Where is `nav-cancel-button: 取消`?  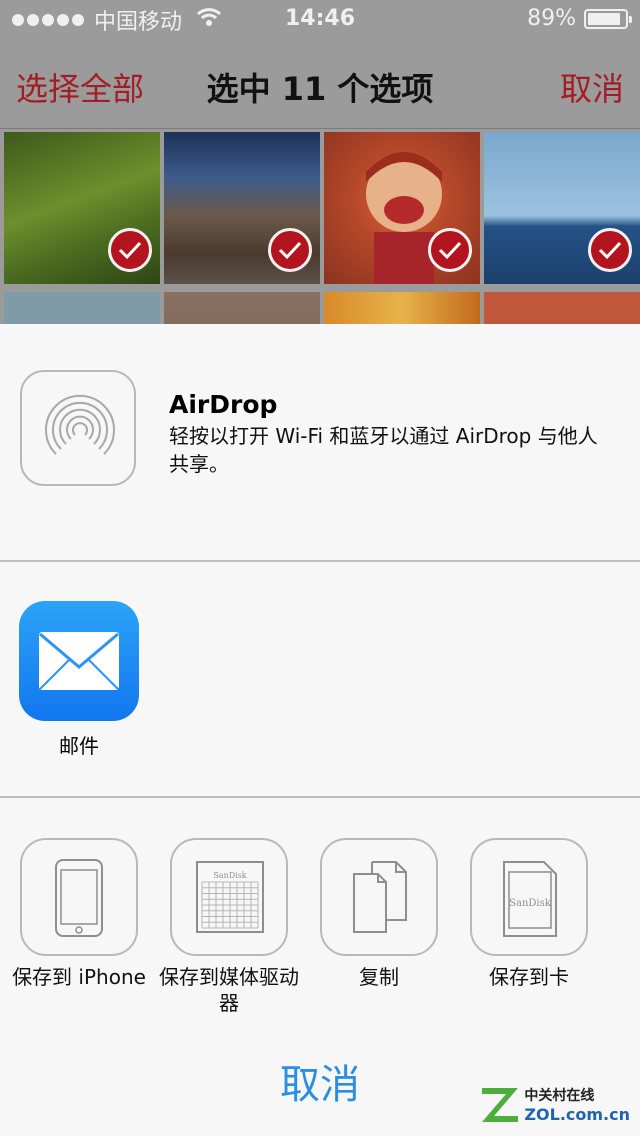 nav-cancel-button: 取消 is located at coordinates (592, 87).